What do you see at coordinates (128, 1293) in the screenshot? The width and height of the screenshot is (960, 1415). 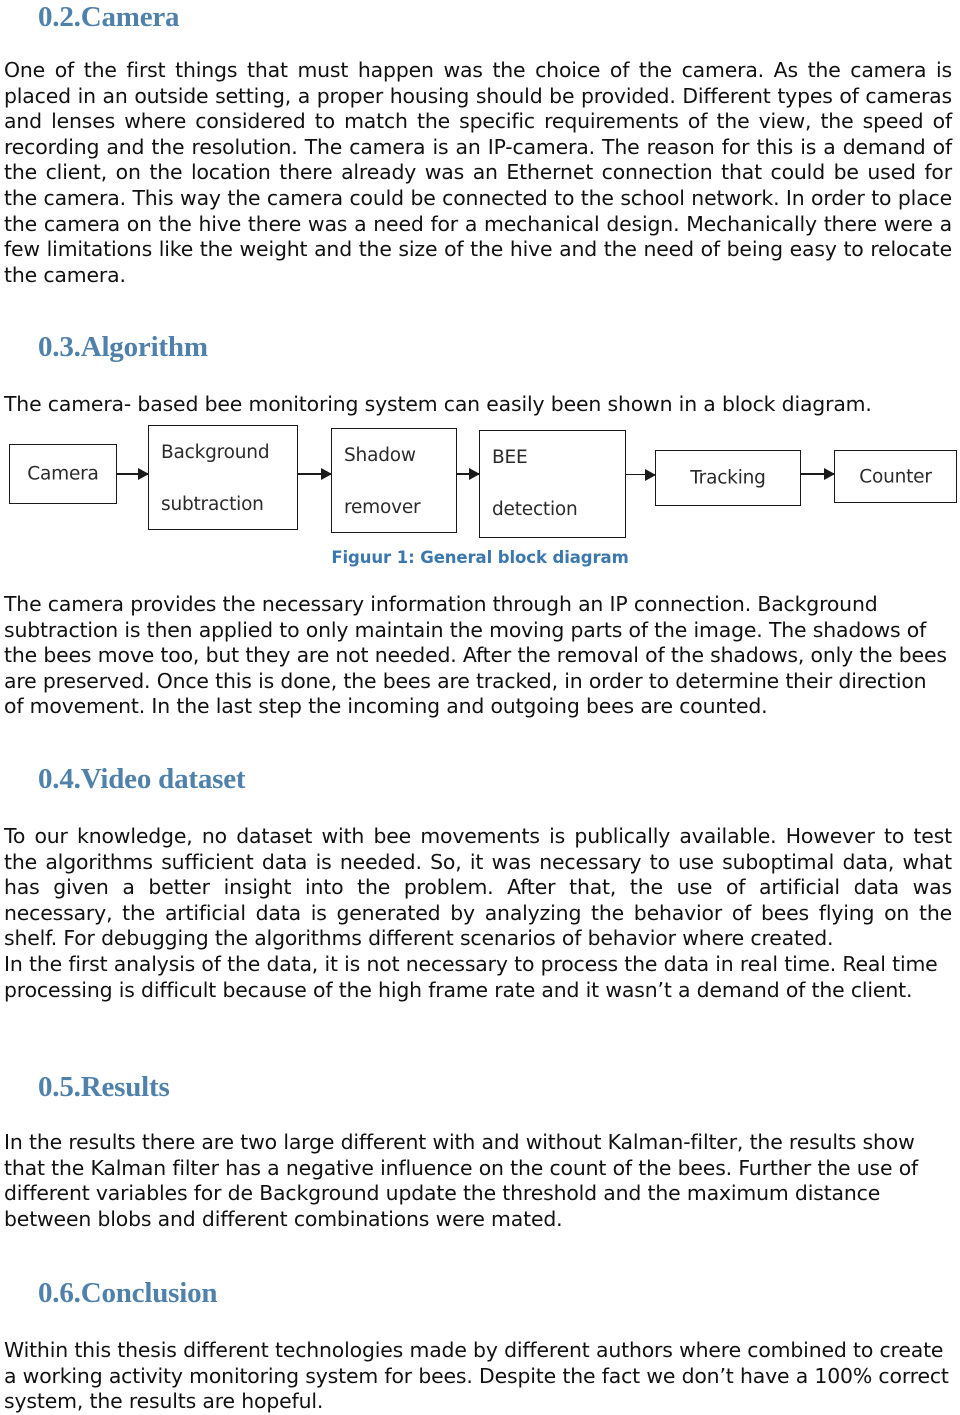 I see `section-heading-conclusion: 0.6.Conclusion` at bounding box center [128, 1293].